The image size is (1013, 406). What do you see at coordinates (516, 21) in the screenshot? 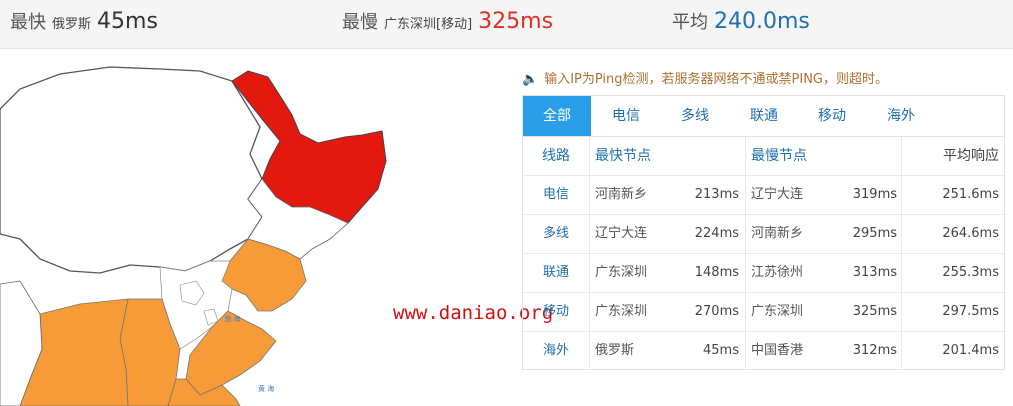
I see `slowest-value: 325ms` at bounding box center [516, 21].